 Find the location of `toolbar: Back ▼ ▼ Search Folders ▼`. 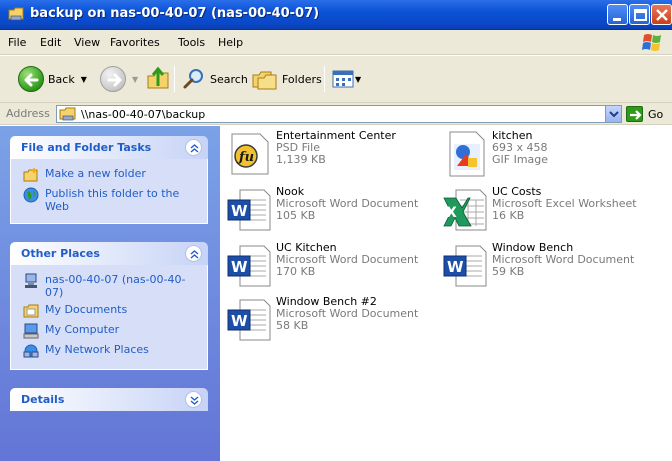

toolbar: Back ▼ ▼ Search Folders ▼ is located at coordinates (336, 79).